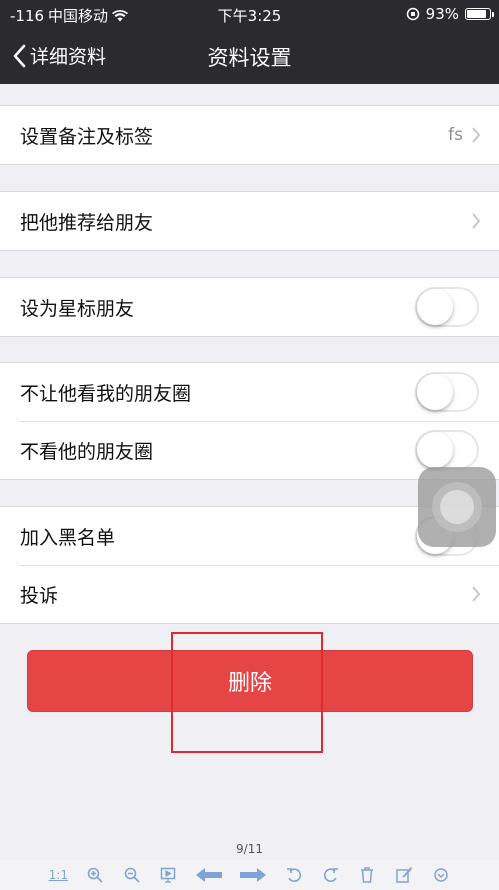  Describe the element at coordinates (87, 451) in the screenshot. I see `cell-label: 不看他的朋友圈` at that location.